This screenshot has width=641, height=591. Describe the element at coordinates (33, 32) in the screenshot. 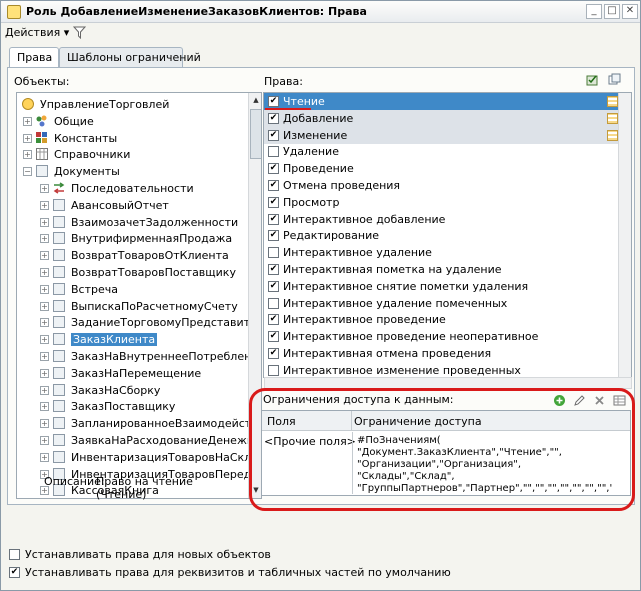

I see `actions-label: Действия` at that location.